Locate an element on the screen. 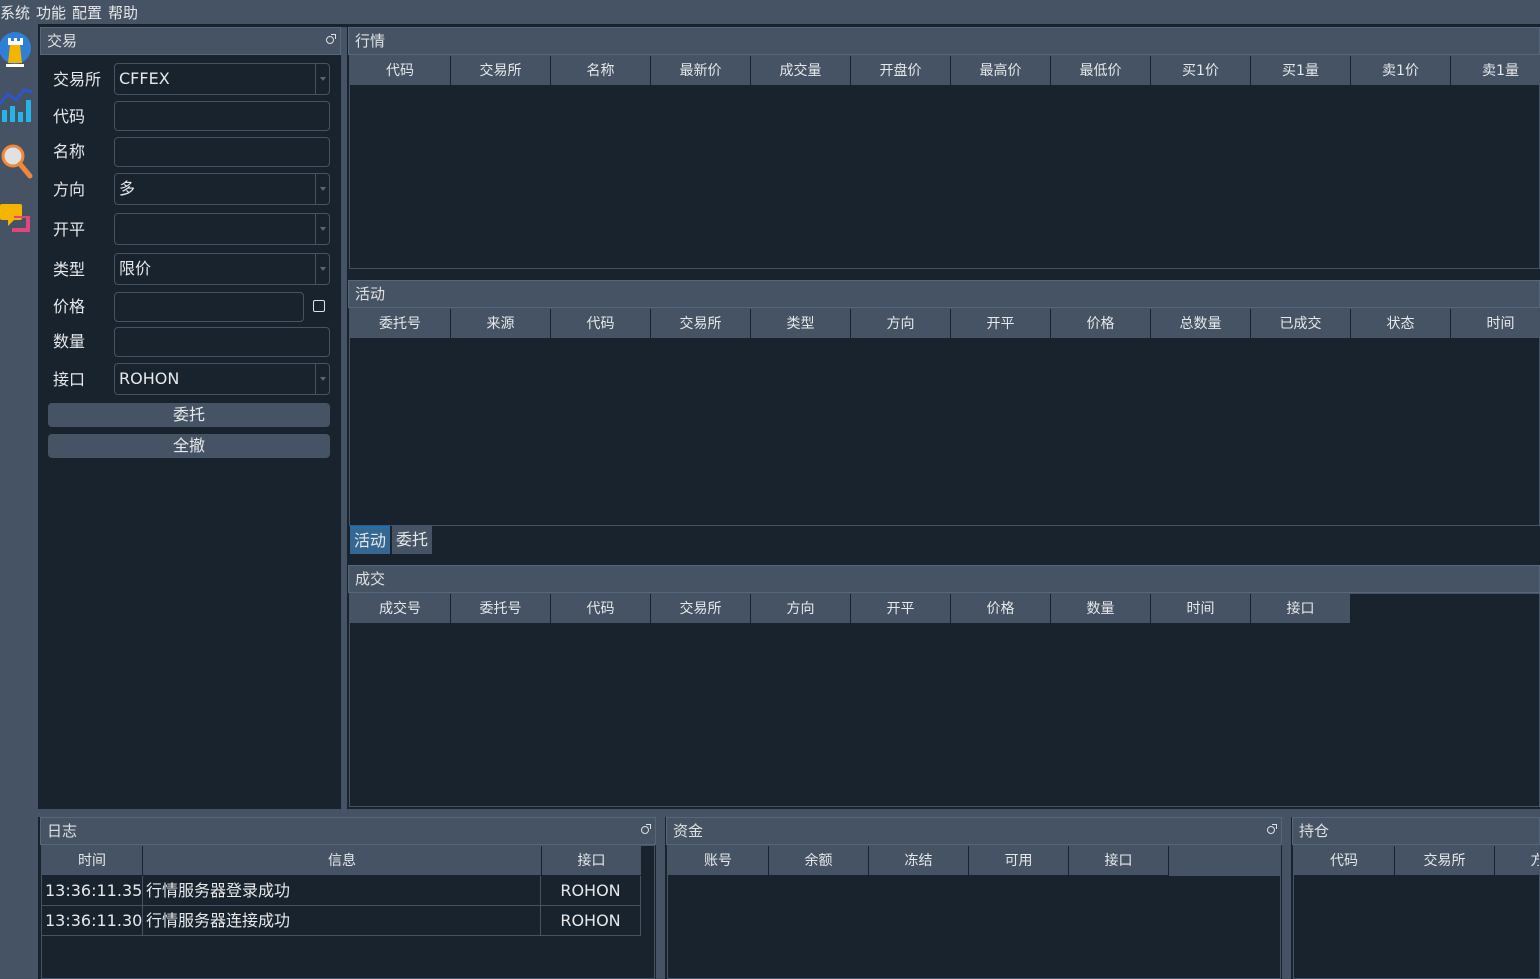  trade-title: 交易 is located at coordinates (62, 41).